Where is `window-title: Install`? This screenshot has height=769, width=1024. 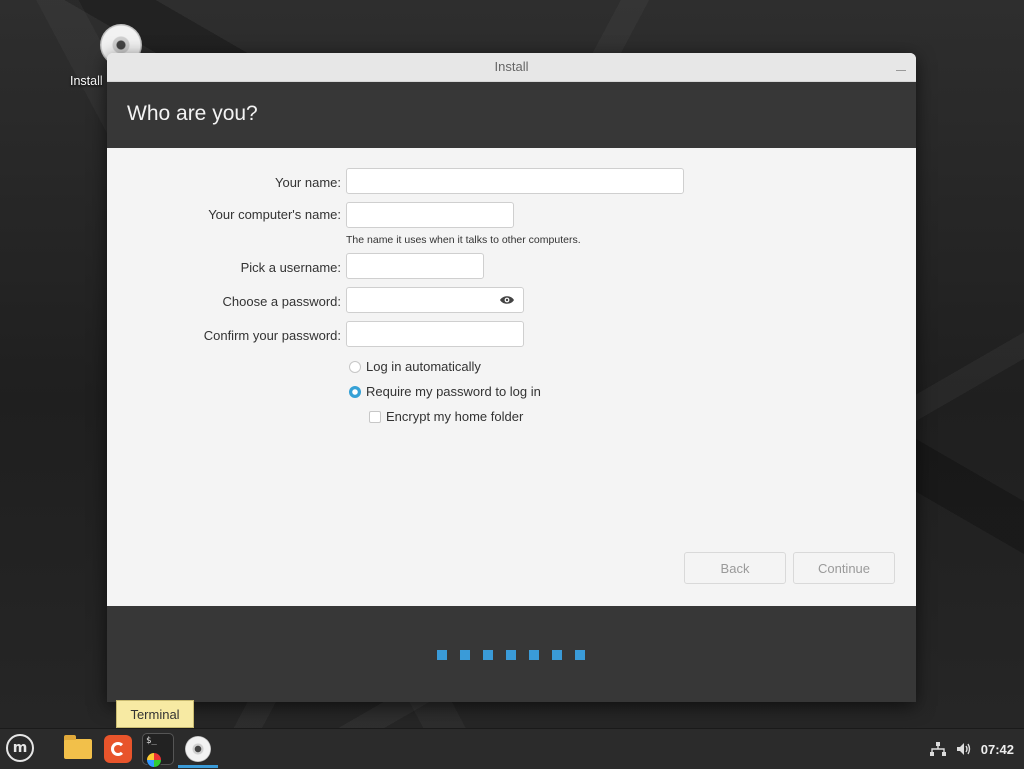 window-title: Install is located at coordinates (511, 66).